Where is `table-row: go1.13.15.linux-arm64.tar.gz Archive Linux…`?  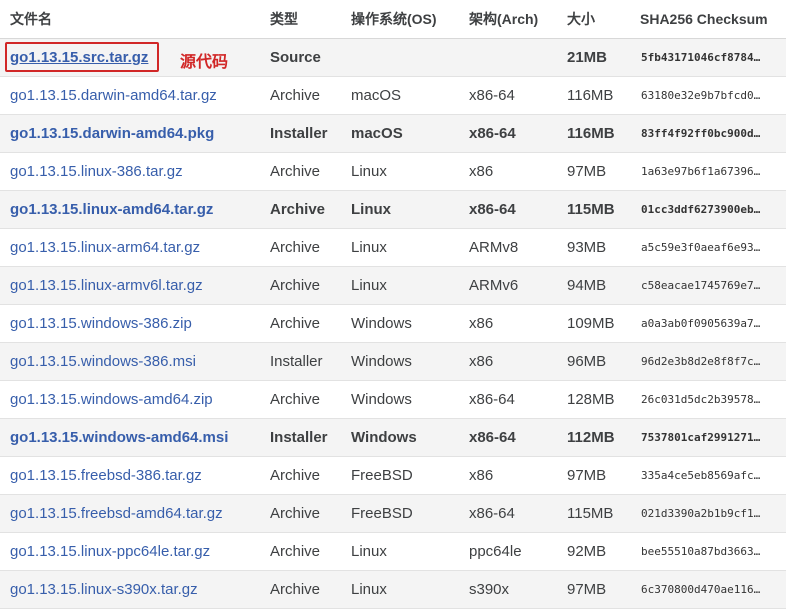 table-row: go1.13.15.linux-arm64.tar.gz Archive Linux… is located at coordinates (393, 247).